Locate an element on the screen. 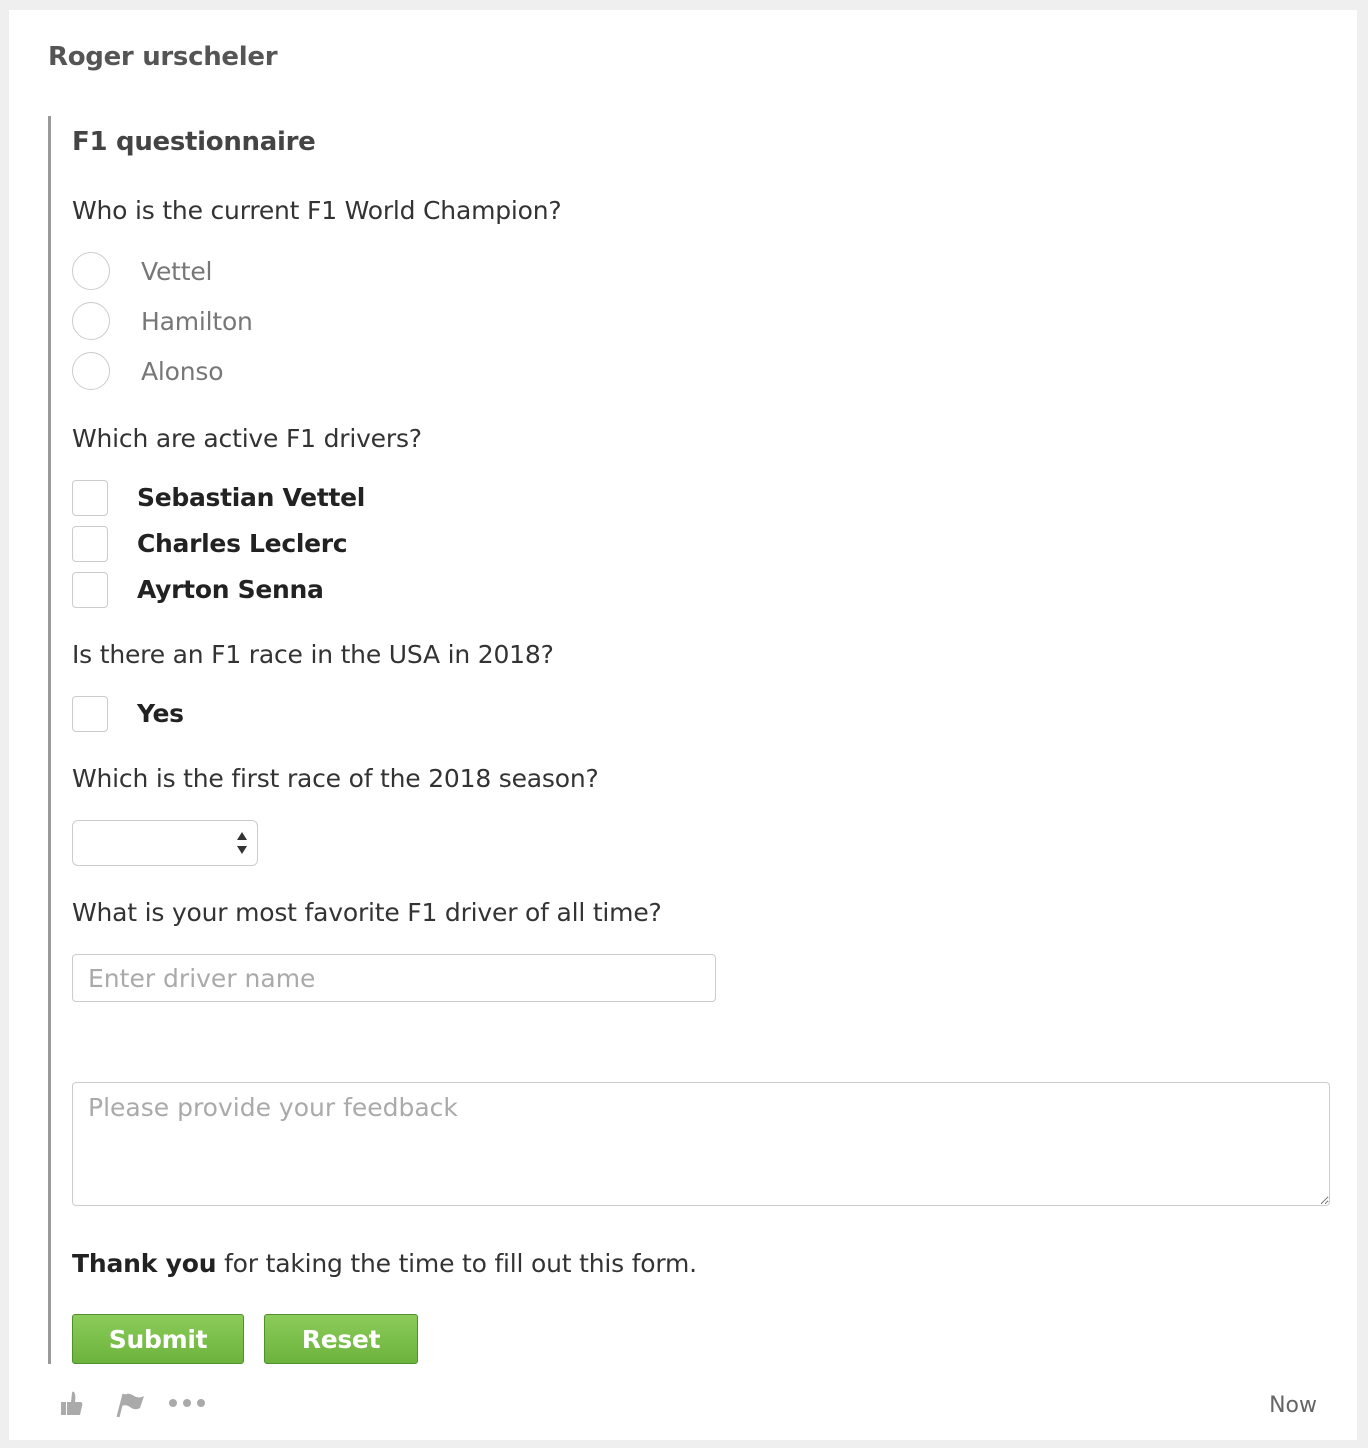  checkbox-label: Sebastian Vettel is located at coordinates (251, 497).